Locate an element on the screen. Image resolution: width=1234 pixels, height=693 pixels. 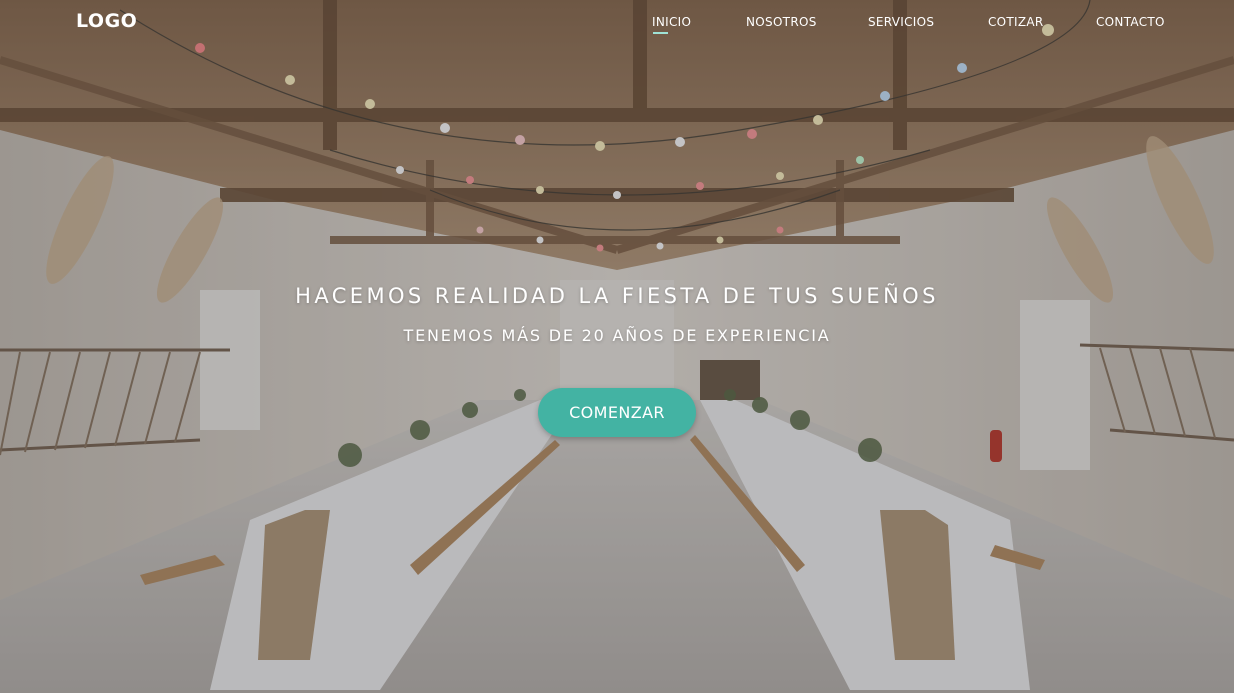
nav-item-servicios: SERVICIOS is located at coordinates (901, 22).